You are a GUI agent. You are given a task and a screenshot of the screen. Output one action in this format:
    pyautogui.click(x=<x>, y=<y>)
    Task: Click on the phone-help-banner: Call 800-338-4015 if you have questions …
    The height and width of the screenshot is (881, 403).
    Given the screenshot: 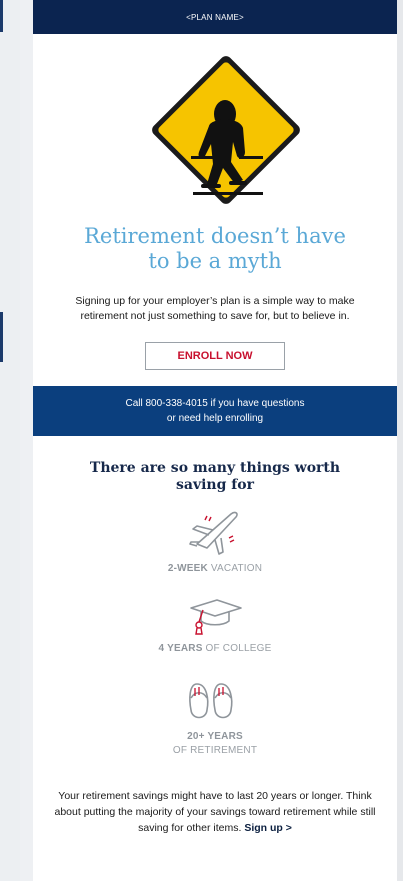 What is the action you would take?
    pyautogui.click(x=215, y=411)
    